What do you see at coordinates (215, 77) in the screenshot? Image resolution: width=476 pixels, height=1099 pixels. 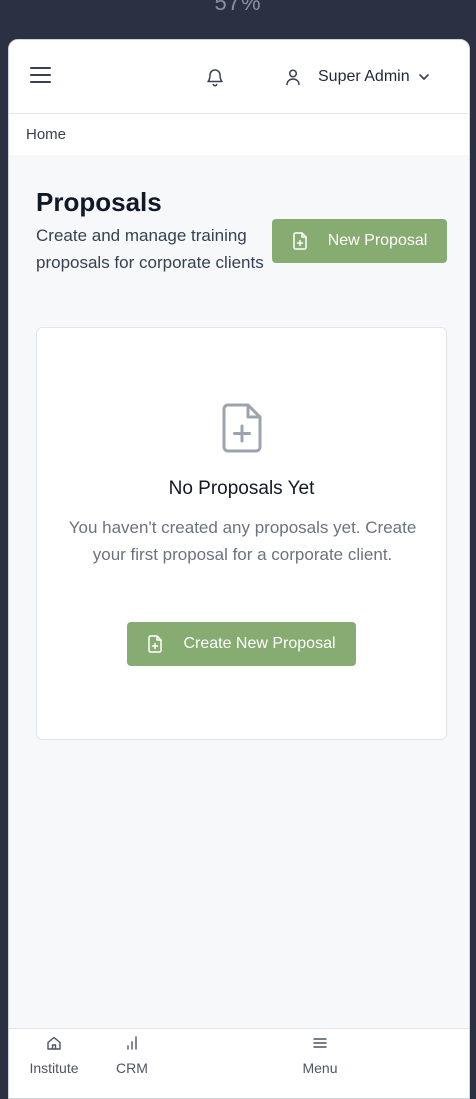 I see `notification-bell-icon` at bounding box center [215, 77].